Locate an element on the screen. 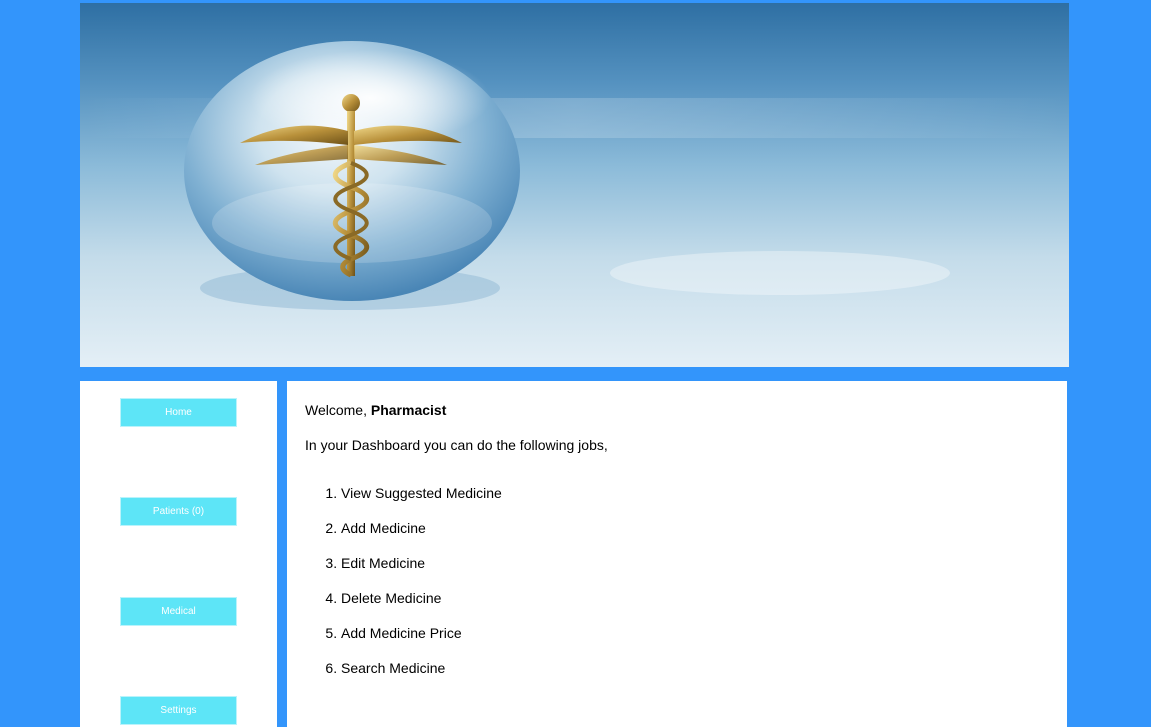  welcome-prefix: Welcome, is located at coordinates (338, 410).